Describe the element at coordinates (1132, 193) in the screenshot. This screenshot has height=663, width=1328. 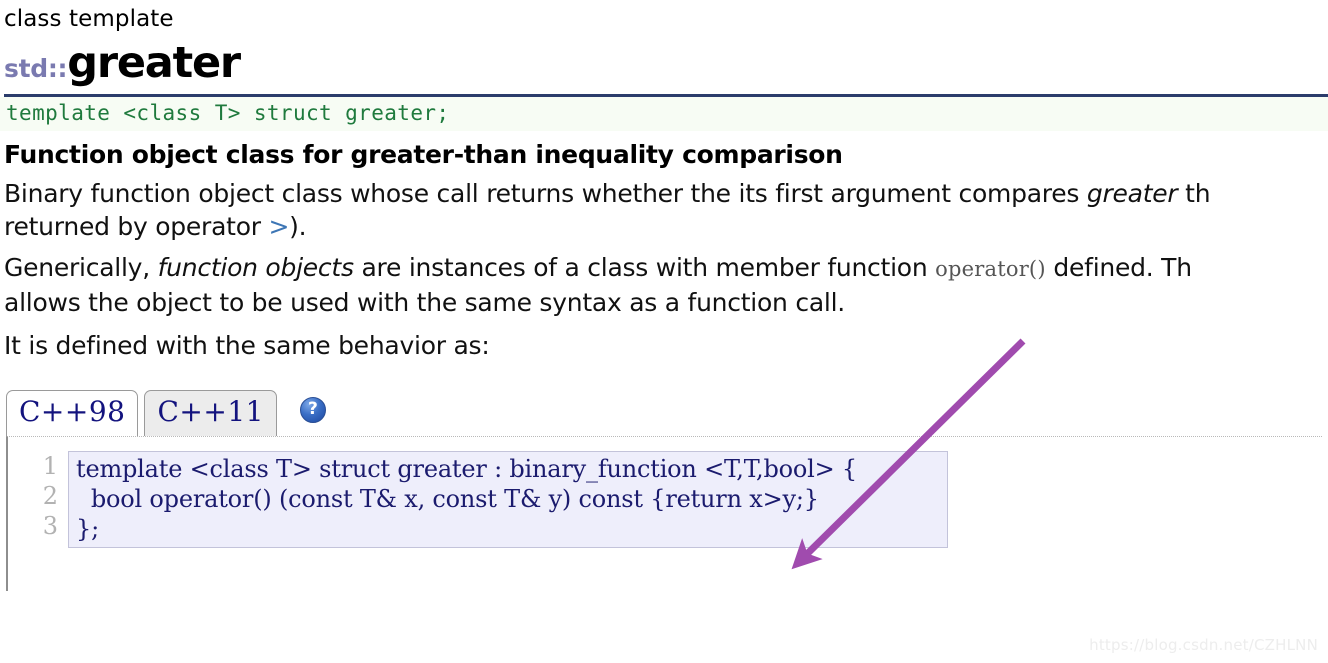
I see `desc1-emphasis: greater` at that location.